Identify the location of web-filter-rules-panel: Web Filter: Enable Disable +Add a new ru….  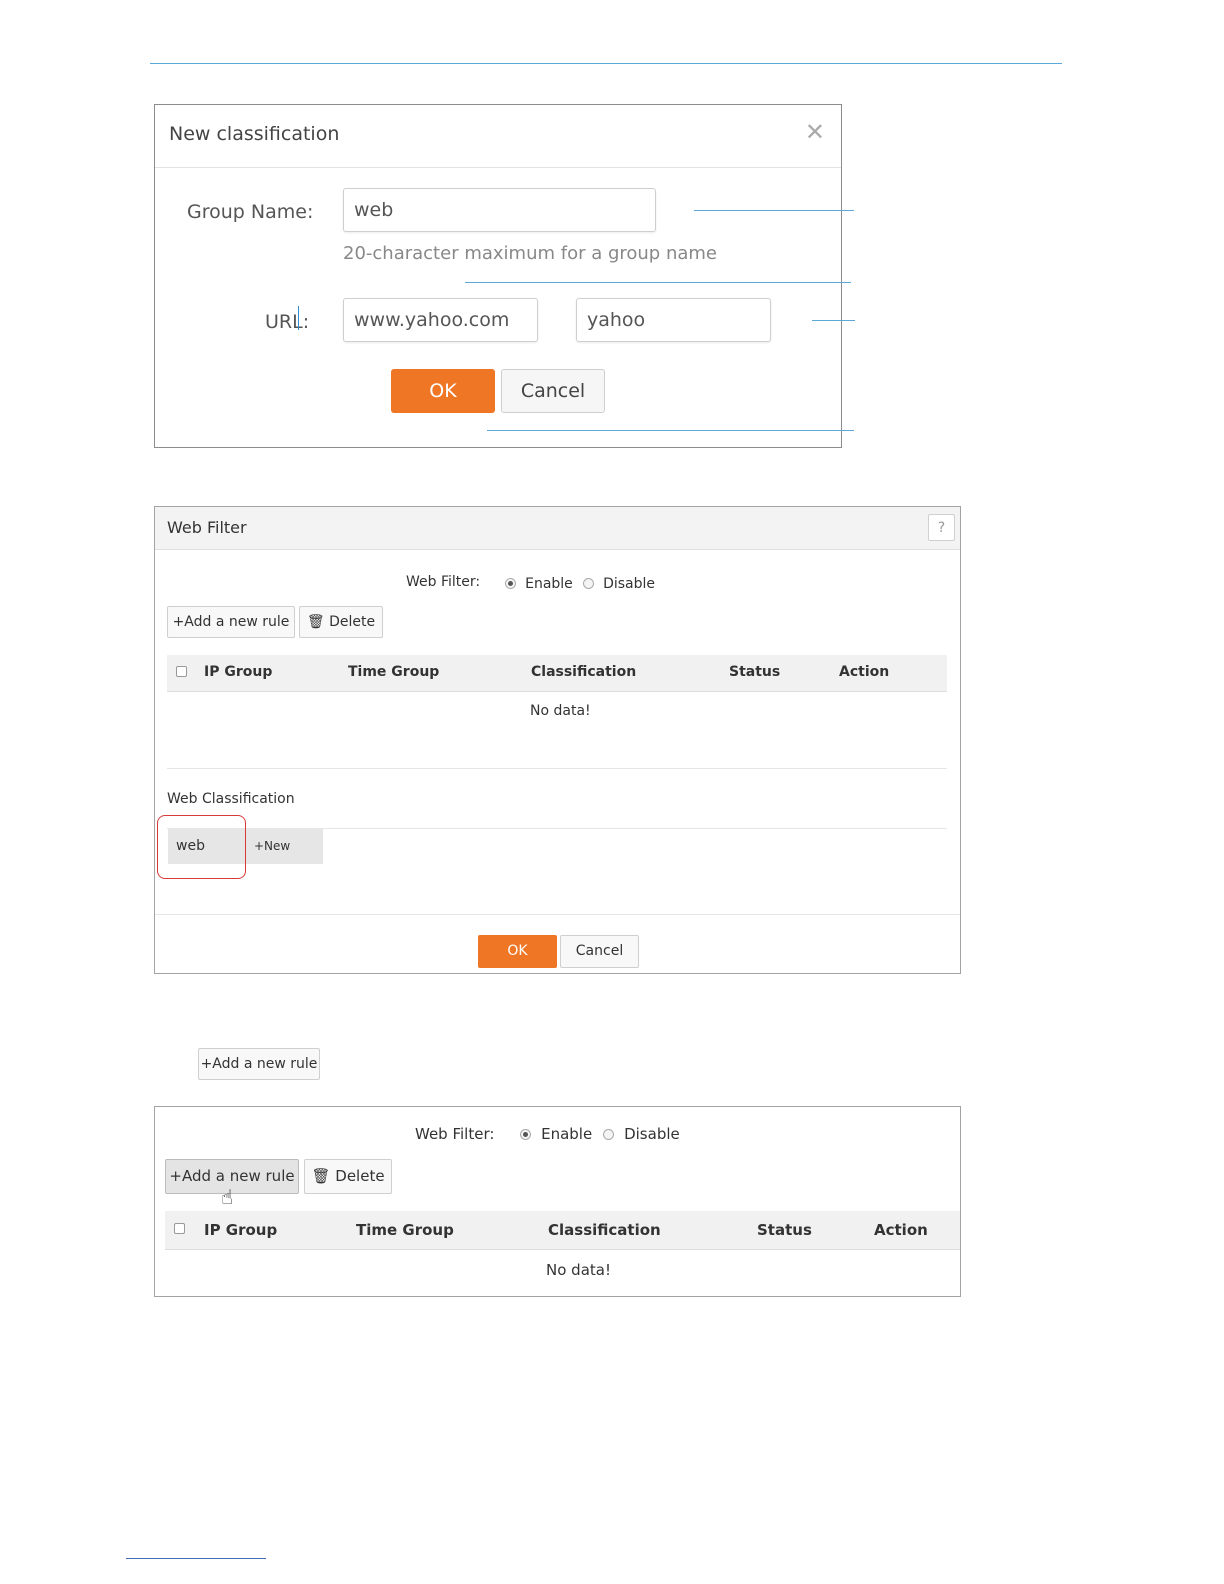
(557, 1201).